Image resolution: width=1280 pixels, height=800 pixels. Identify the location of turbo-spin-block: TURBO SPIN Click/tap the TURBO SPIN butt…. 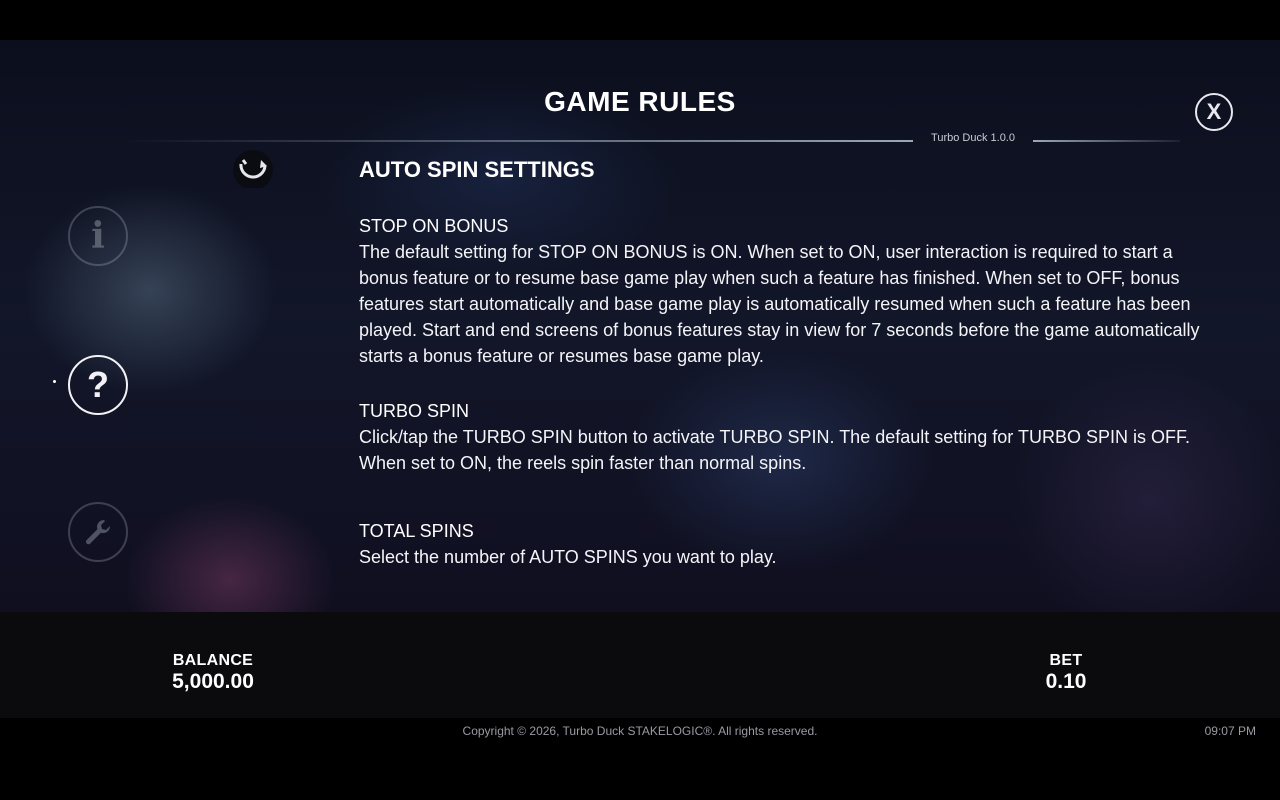
(784, 437).